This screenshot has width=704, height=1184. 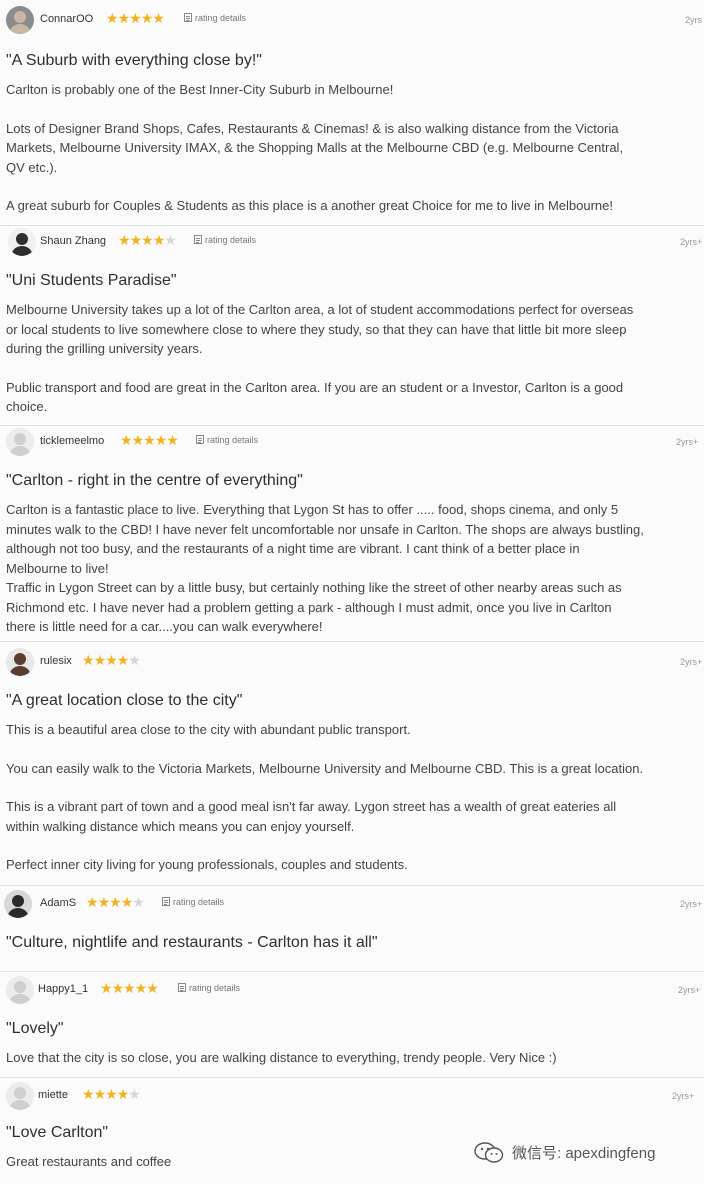 What do you see at coordinates (53, 1095) in the screenshot?
I see `reviewer-name: miette` at bounding box center [53, 1095].